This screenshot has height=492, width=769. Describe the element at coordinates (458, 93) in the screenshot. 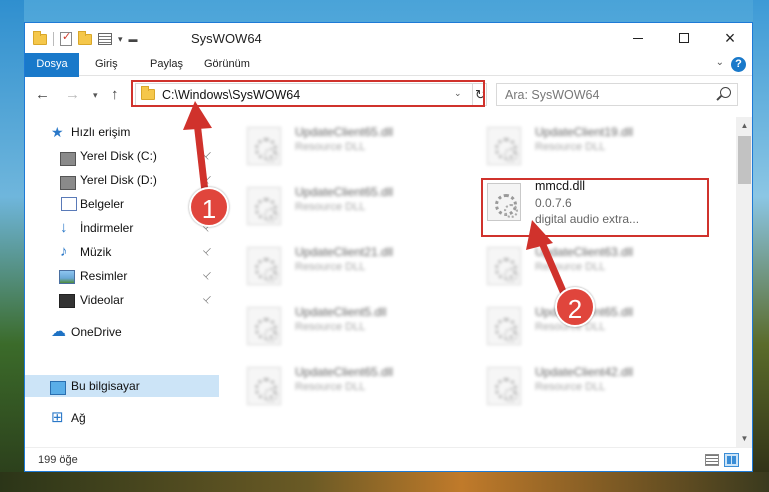

I see `address-dropdown-icon: ⌄` at that location.